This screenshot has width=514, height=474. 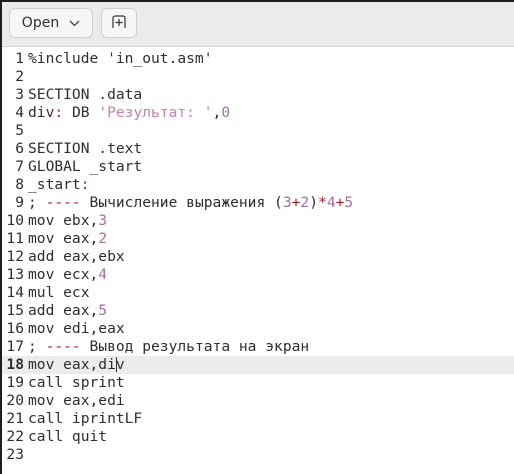 What do you see at coordinates (258, 95) in the screenshot?
I see `code-line: 3 SECTION .data` at bounding box center [258, 95].